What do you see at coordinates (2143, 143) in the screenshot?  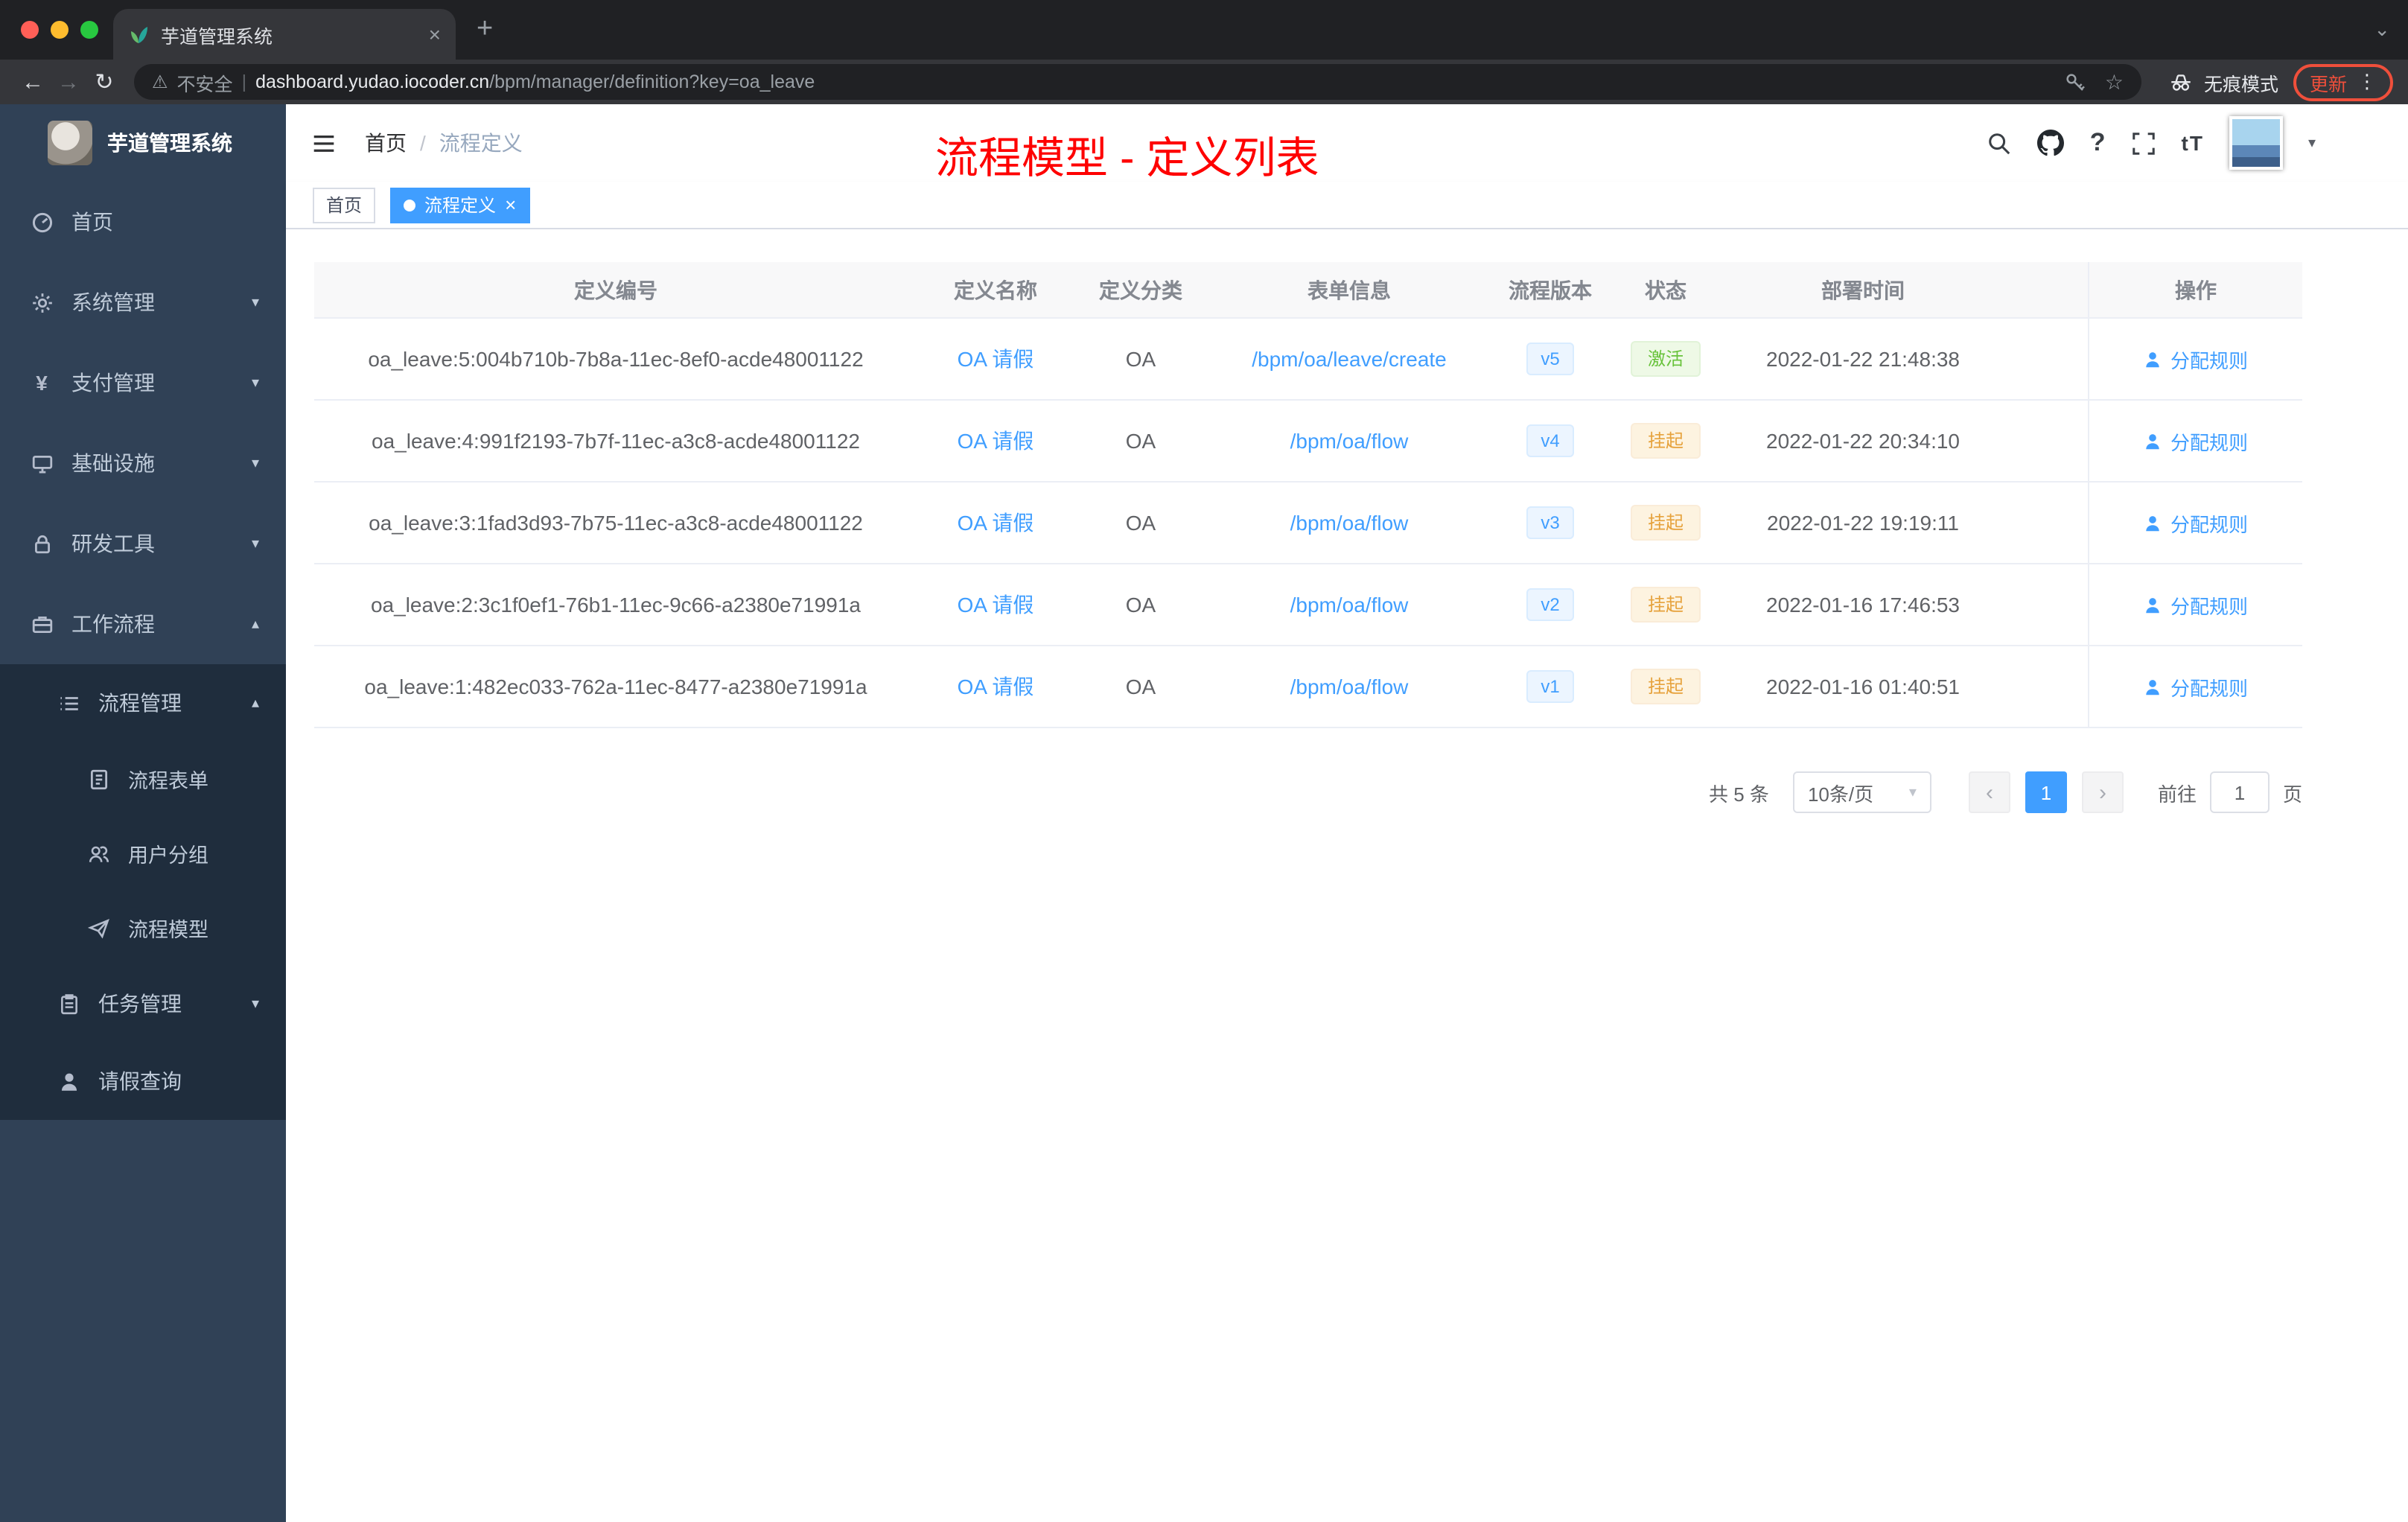 I see `fullscreen-icon` at bounding box center [2143, 143].